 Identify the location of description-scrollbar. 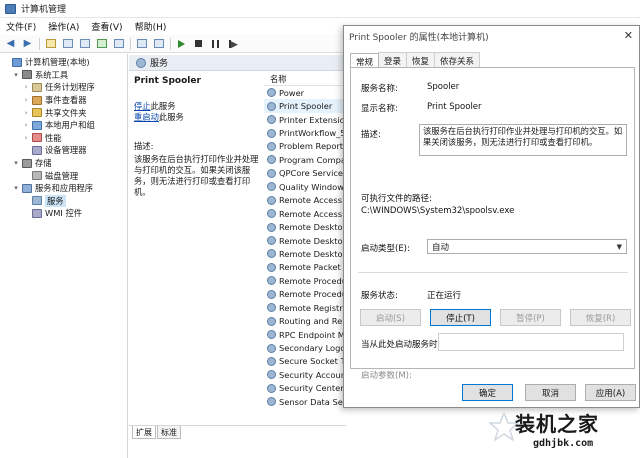
(622, 140).